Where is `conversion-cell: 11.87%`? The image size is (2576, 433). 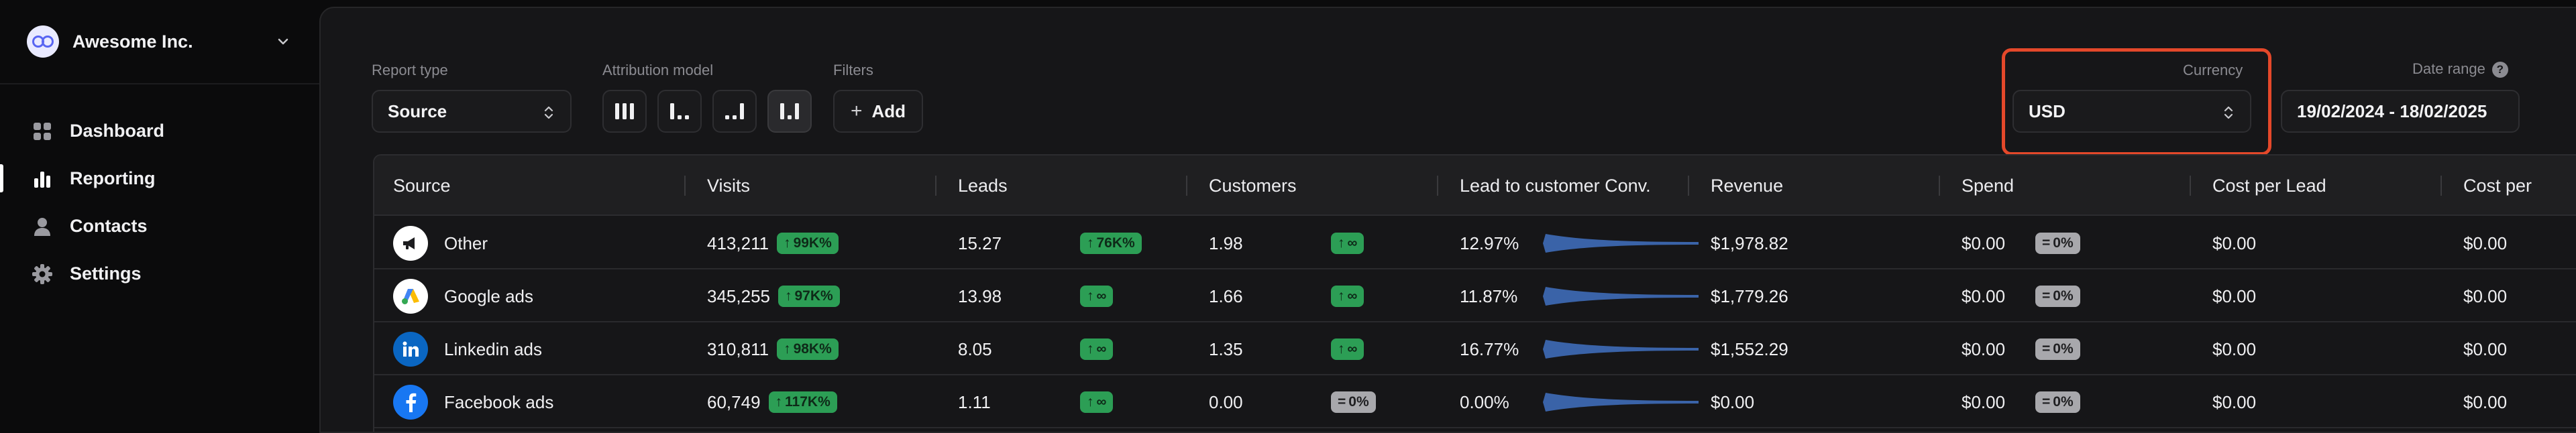 conversion-cell: 11.87% is located at coordinates (1579, 296).